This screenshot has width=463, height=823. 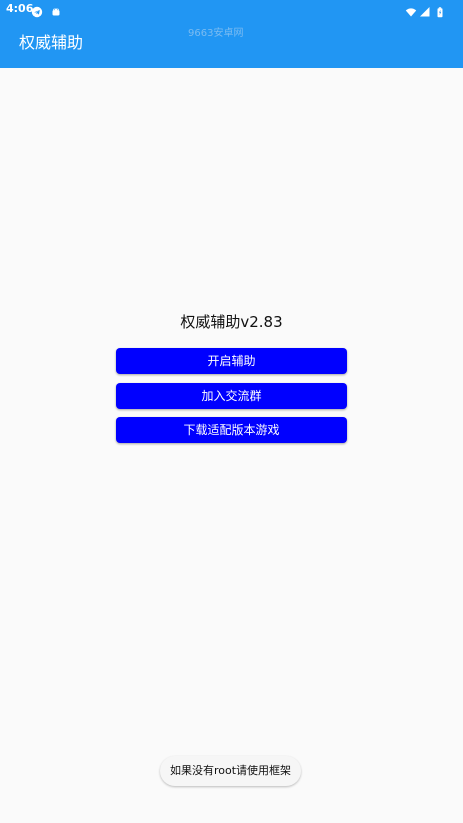 I want to click on app-bar: 4:06 权威辅助 9663安卓网, so click(x=231, y=34).